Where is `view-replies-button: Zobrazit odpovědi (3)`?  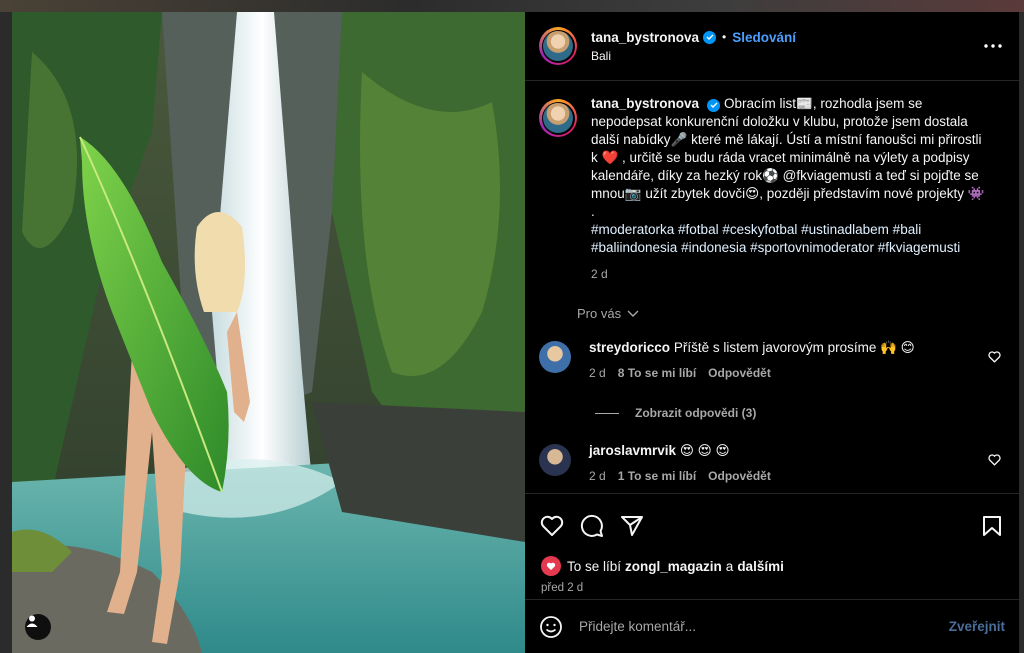 view-replies-button: Zobrazit odpovědi (3) is located at coordinates (800, 413).